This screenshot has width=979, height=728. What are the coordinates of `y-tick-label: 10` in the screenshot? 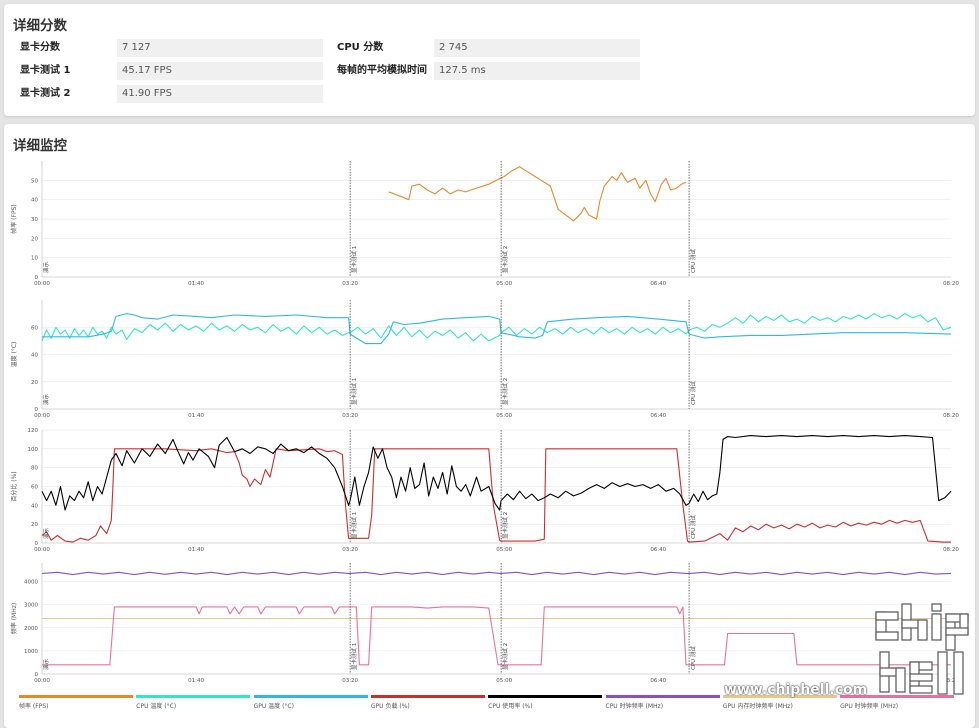 It's located at (34, 259).